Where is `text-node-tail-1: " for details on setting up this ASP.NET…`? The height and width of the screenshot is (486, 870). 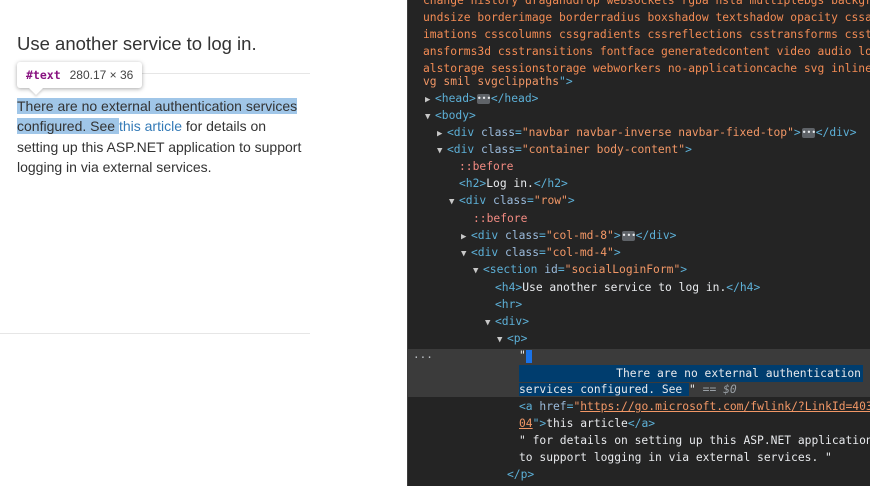 text-node-tail-1: " for details on setting up this ASP.NET… is located at coordinates (694, 440).